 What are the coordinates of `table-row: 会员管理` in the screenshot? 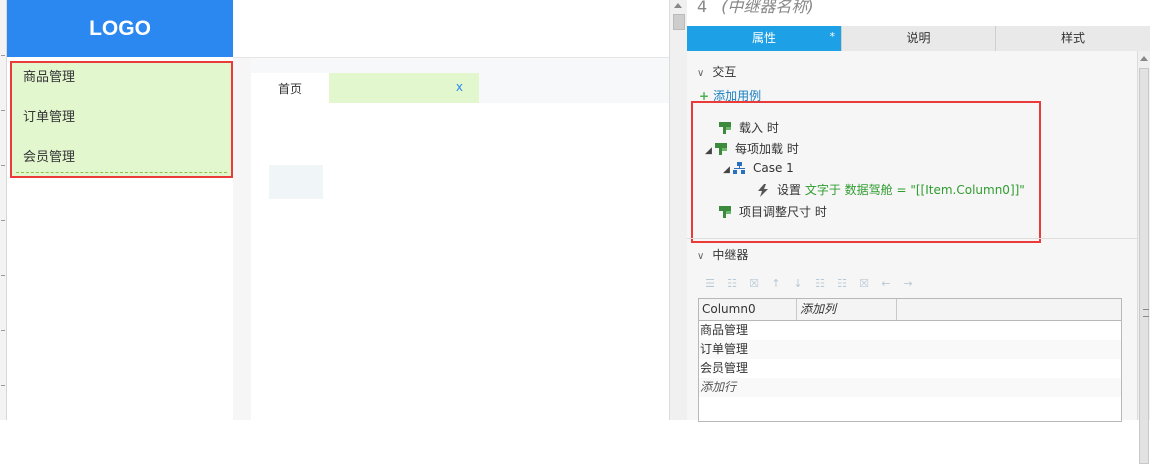 It's located at (910, 368).